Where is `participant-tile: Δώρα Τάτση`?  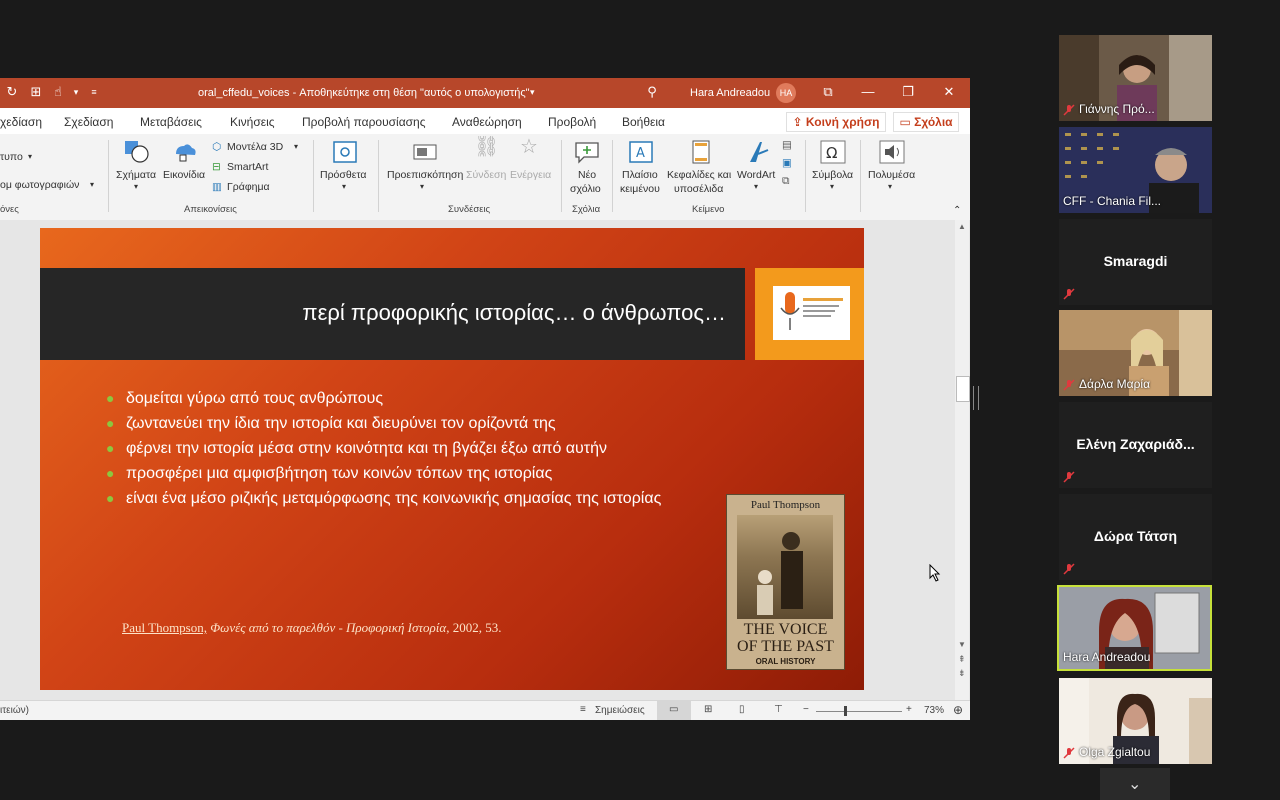
participant-tile: Δώρα Τάτση is located at coordinates (1135, 537).